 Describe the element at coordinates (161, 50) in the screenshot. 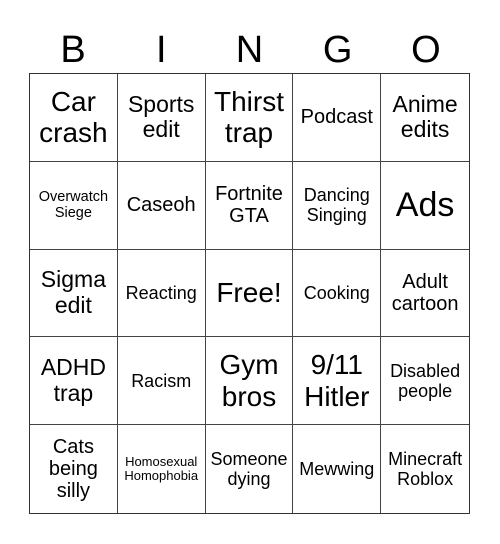

I see `header-letter-i: I` at that location.